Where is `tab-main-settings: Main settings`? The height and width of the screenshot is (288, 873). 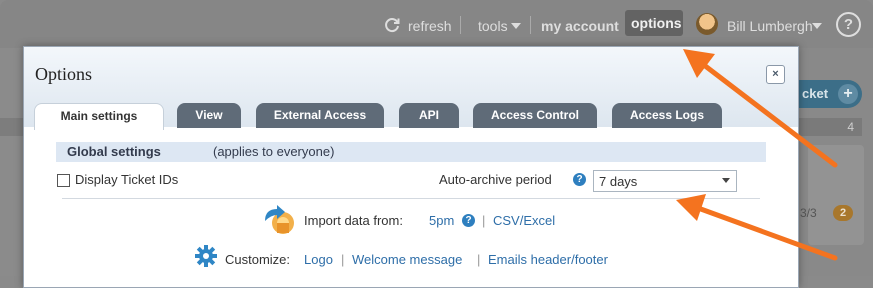
tab-main-settings: Main settings is located at coordinates (99, 116).